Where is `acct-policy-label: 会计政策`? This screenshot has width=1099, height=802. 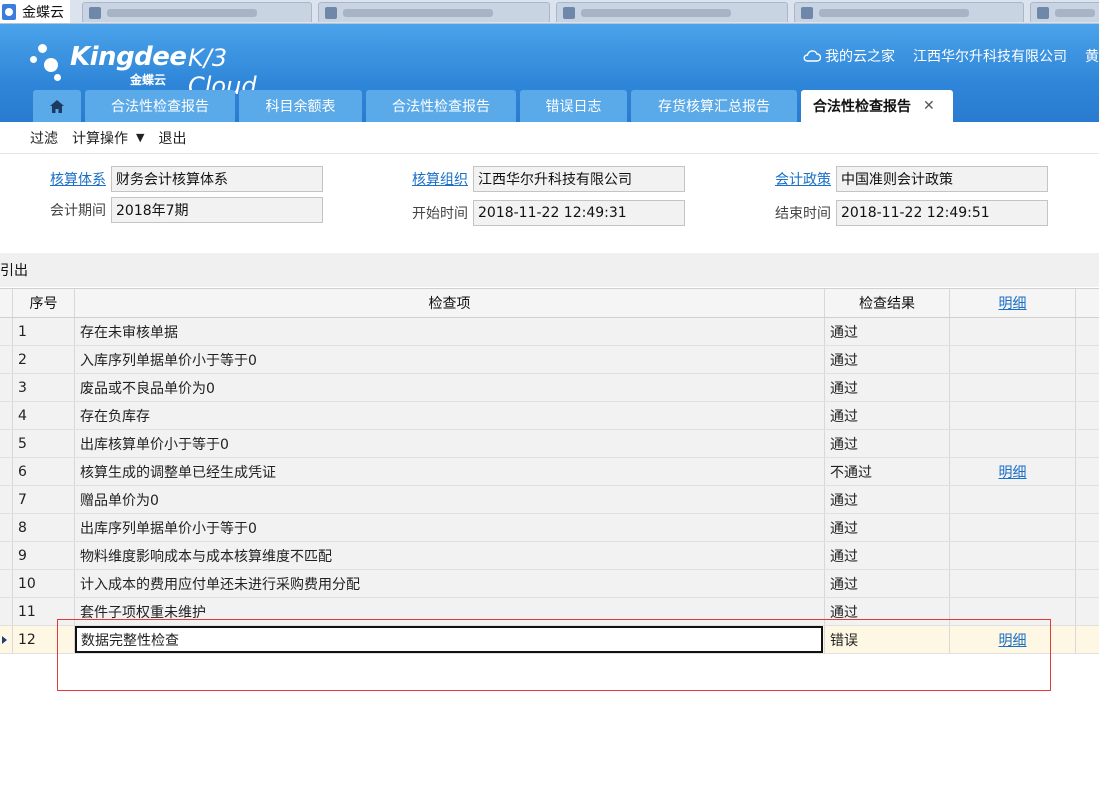
acct-policy-label: 会计政策 is located at coordinates (803, 179).